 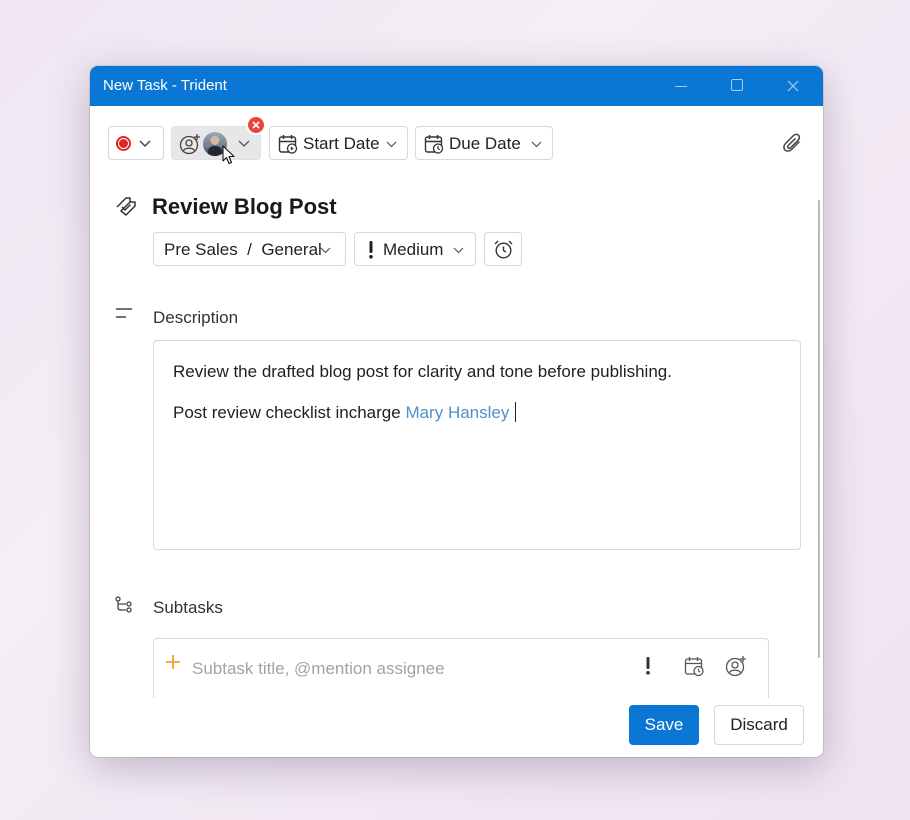 I want to click on status-dropdown, so click(x=136, y=143).